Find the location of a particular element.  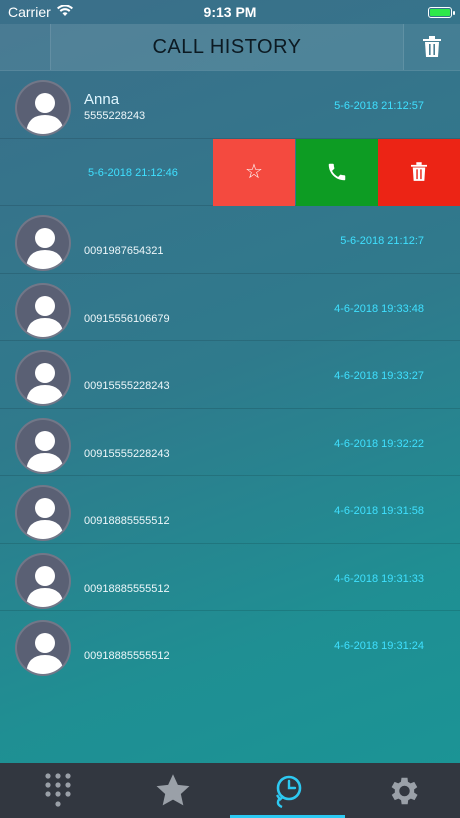

gear-icon is located at coordinates (404, 790).